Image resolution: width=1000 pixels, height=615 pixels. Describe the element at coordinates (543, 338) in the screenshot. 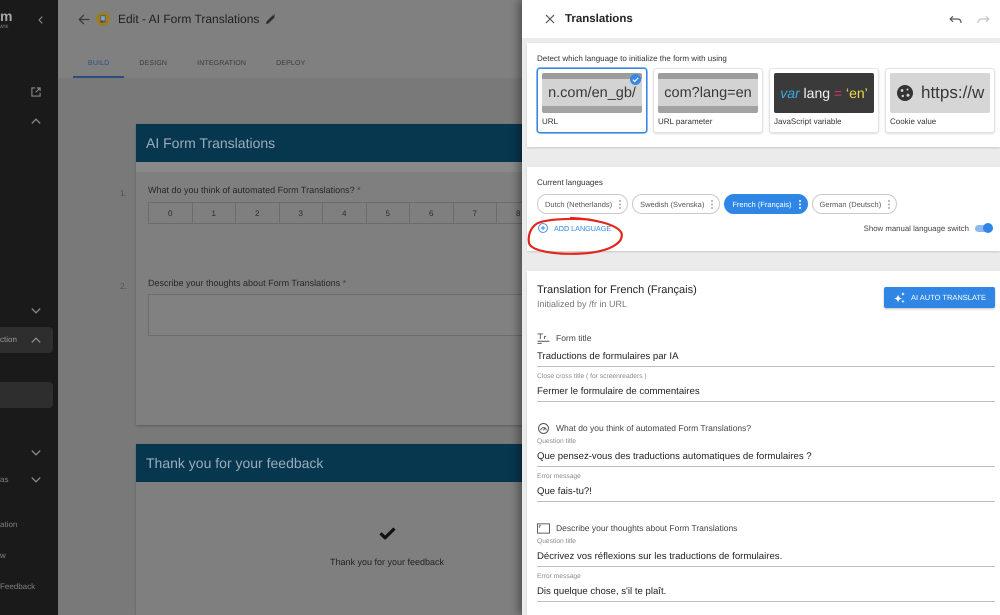

I see `text-style-icon` at that location.